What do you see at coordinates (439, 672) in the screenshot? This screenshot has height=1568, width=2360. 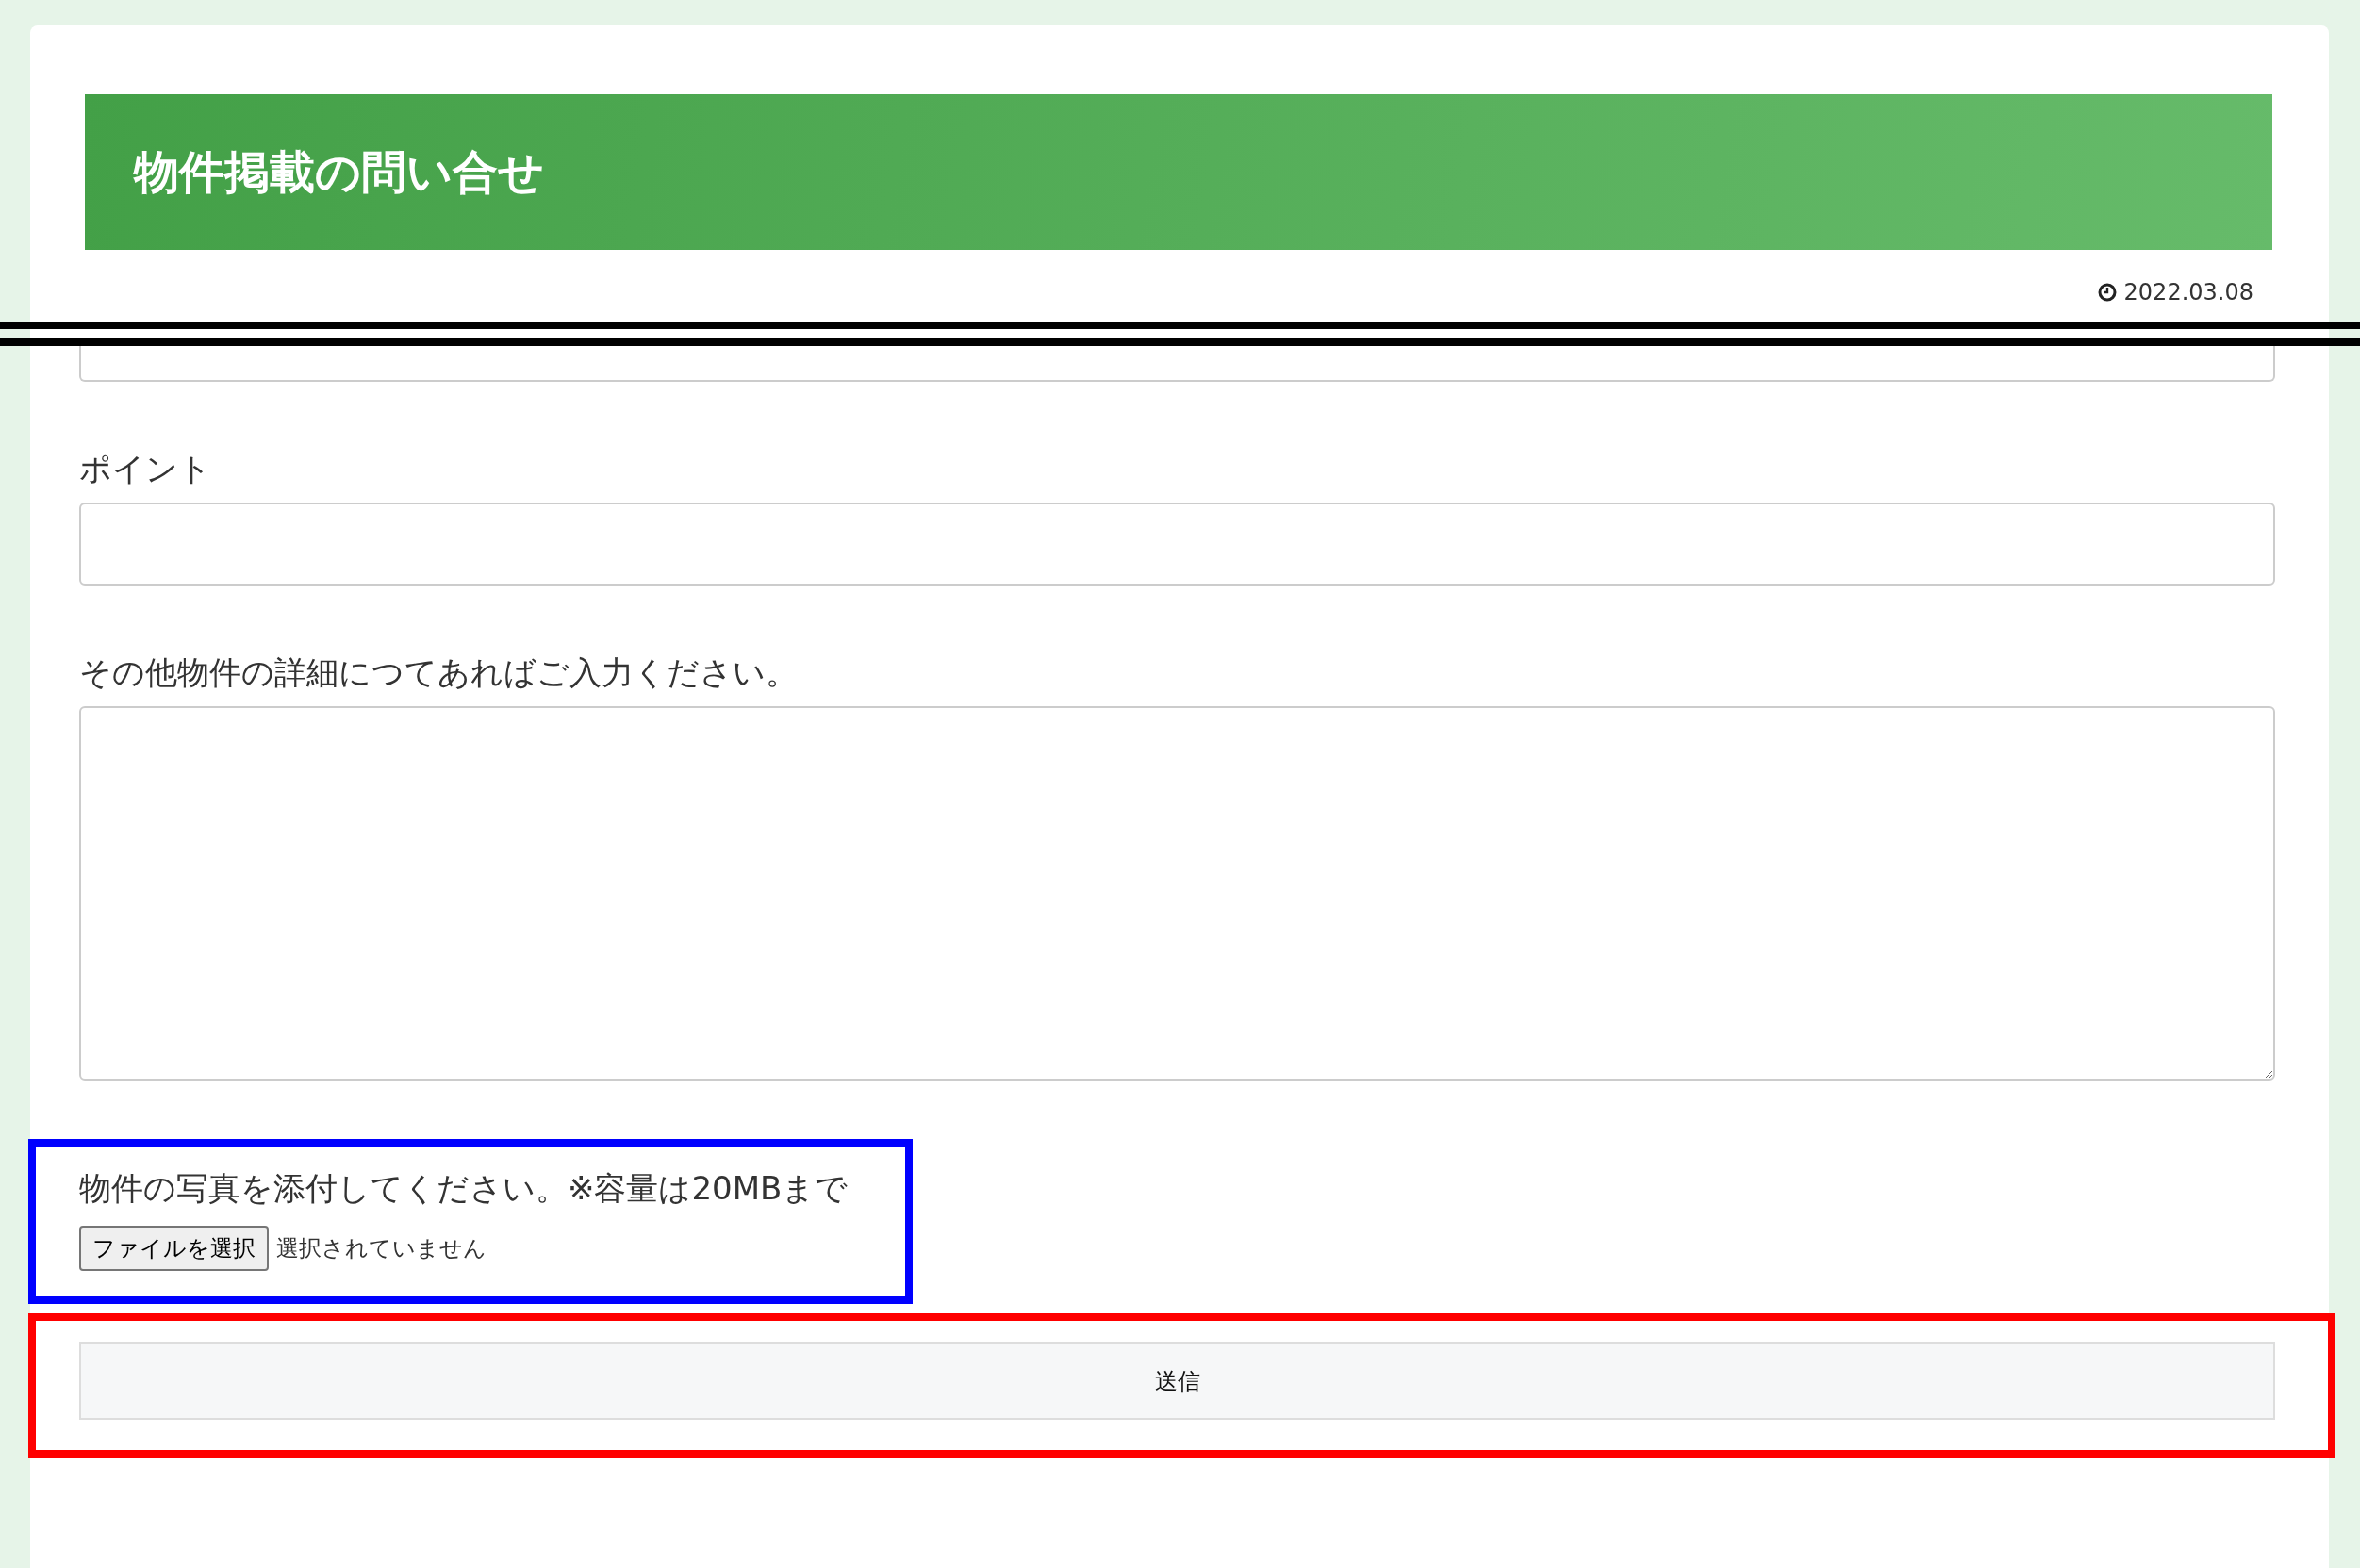 I see `field-label: その他物件の詳細につてあればご入力ください。` at bounding box center [439, 672].